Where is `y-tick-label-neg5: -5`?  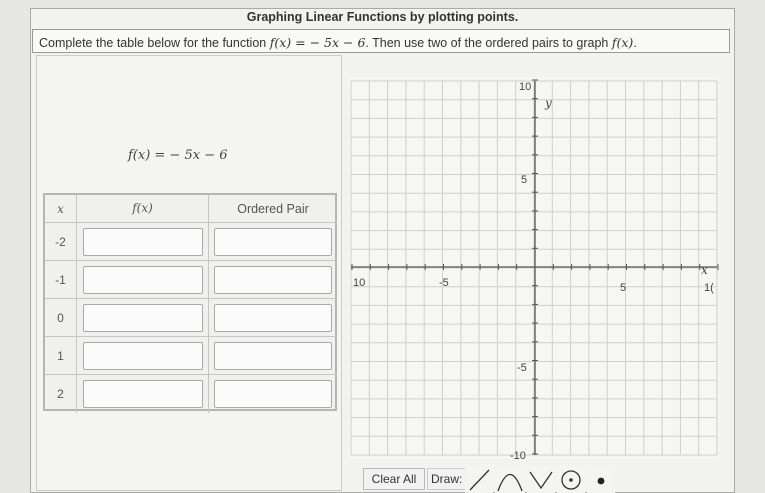
y-tick-label-neg5: -5 is located at coordinates (522, 368).